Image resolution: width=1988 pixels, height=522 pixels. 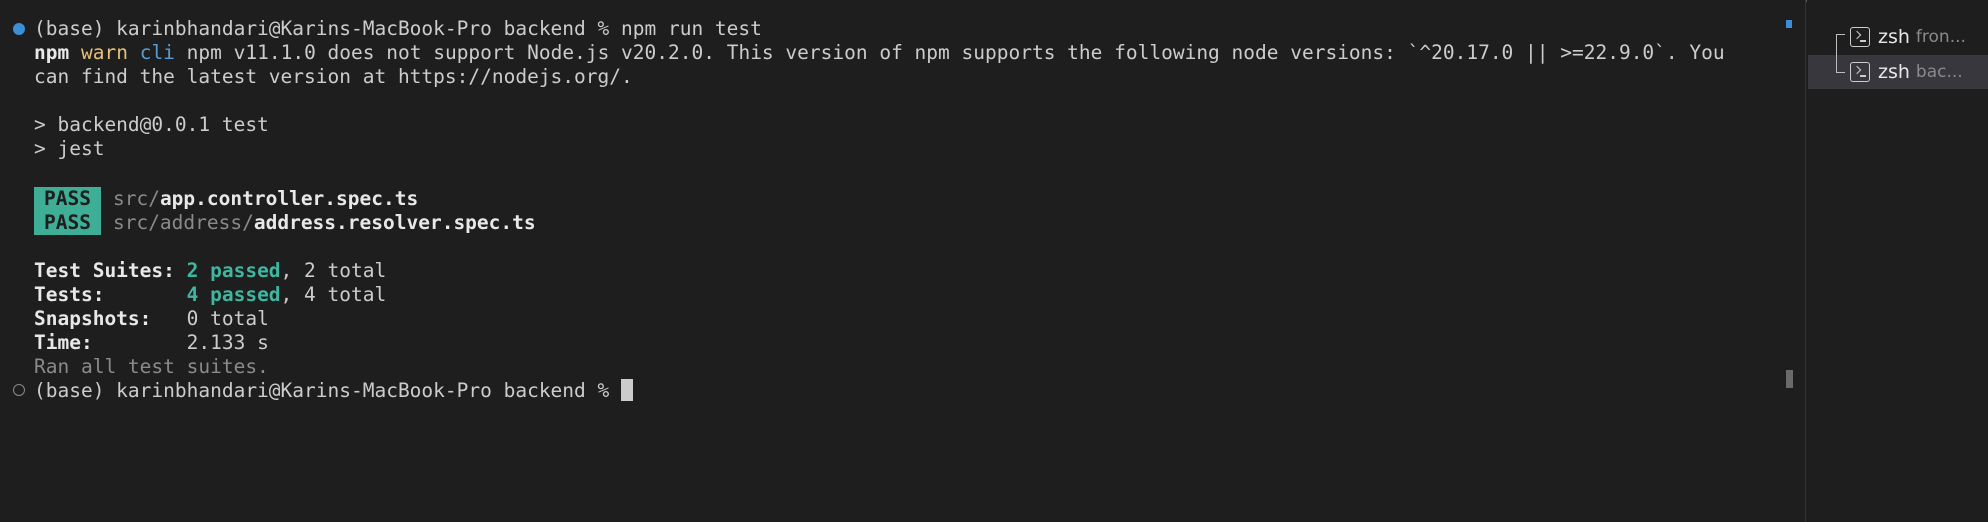 What do you see at coordinates (19, 29) in the screenshot?
I see `command-success-decoration-icon` at bounding box center [19, 29].